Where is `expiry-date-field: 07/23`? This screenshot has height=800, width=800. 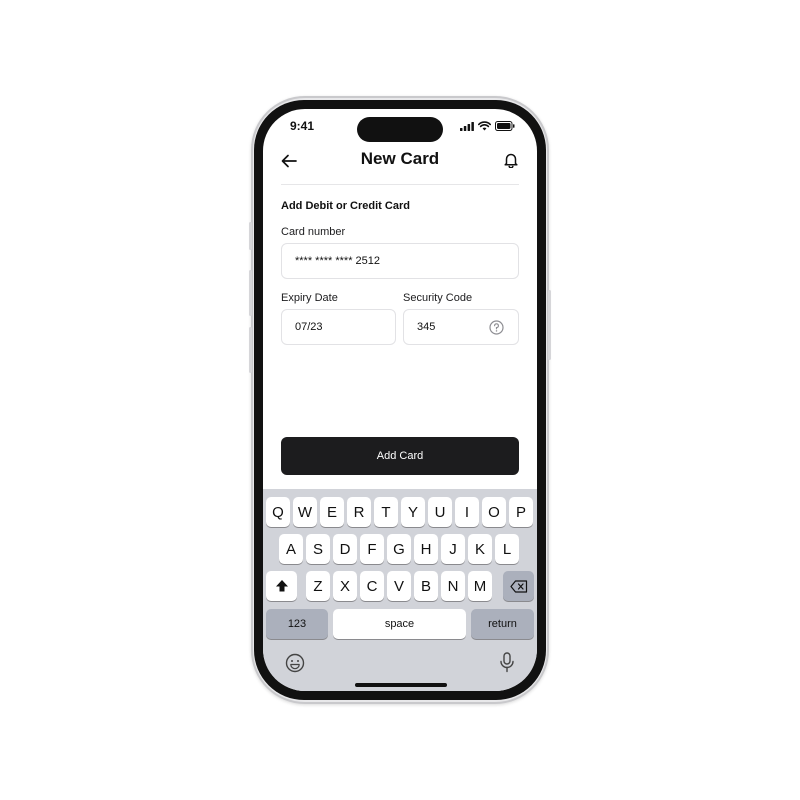
expiry-date-field: 07/23 is located at coordinates (338, 327).